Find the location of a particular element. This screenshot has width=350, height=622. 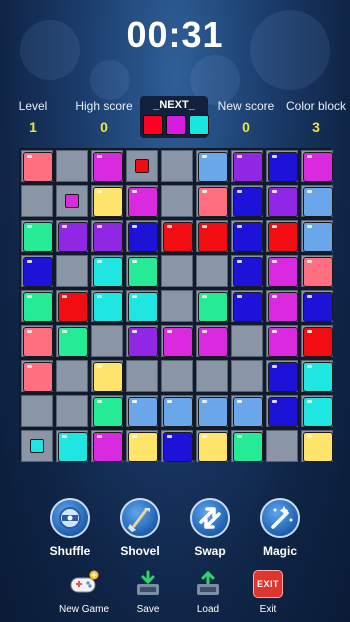

shovel-button: Shovel is located at coordinates (140, 528).